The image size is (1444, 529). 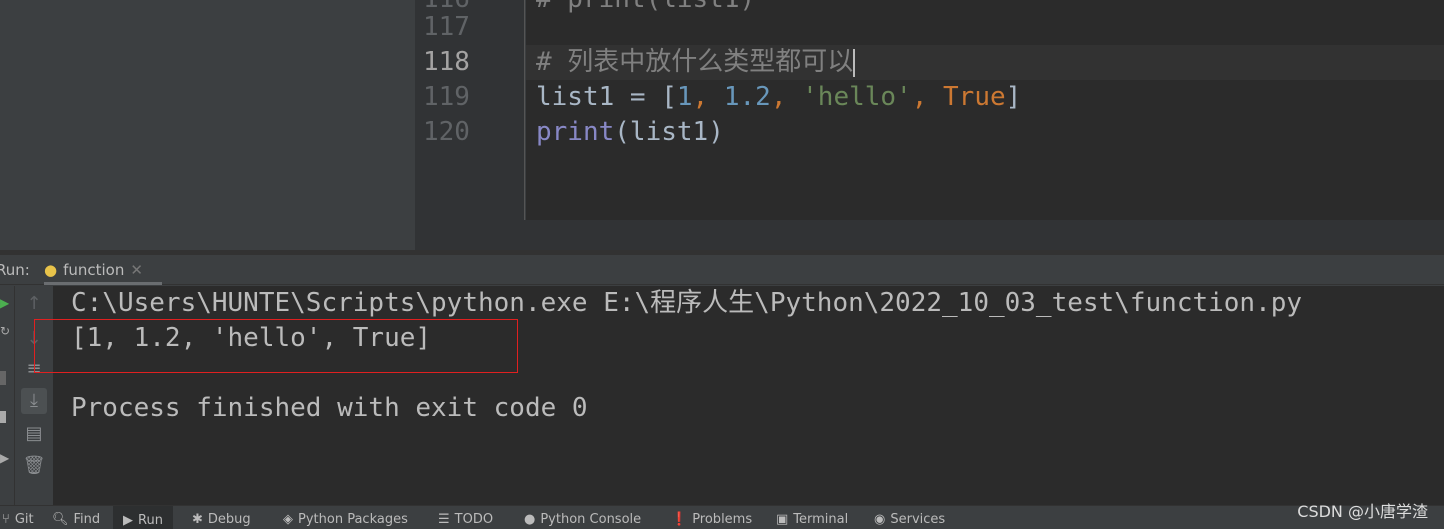 I want to click on scroll-to-end-icon: ⤓, so click(x=34, y=401).